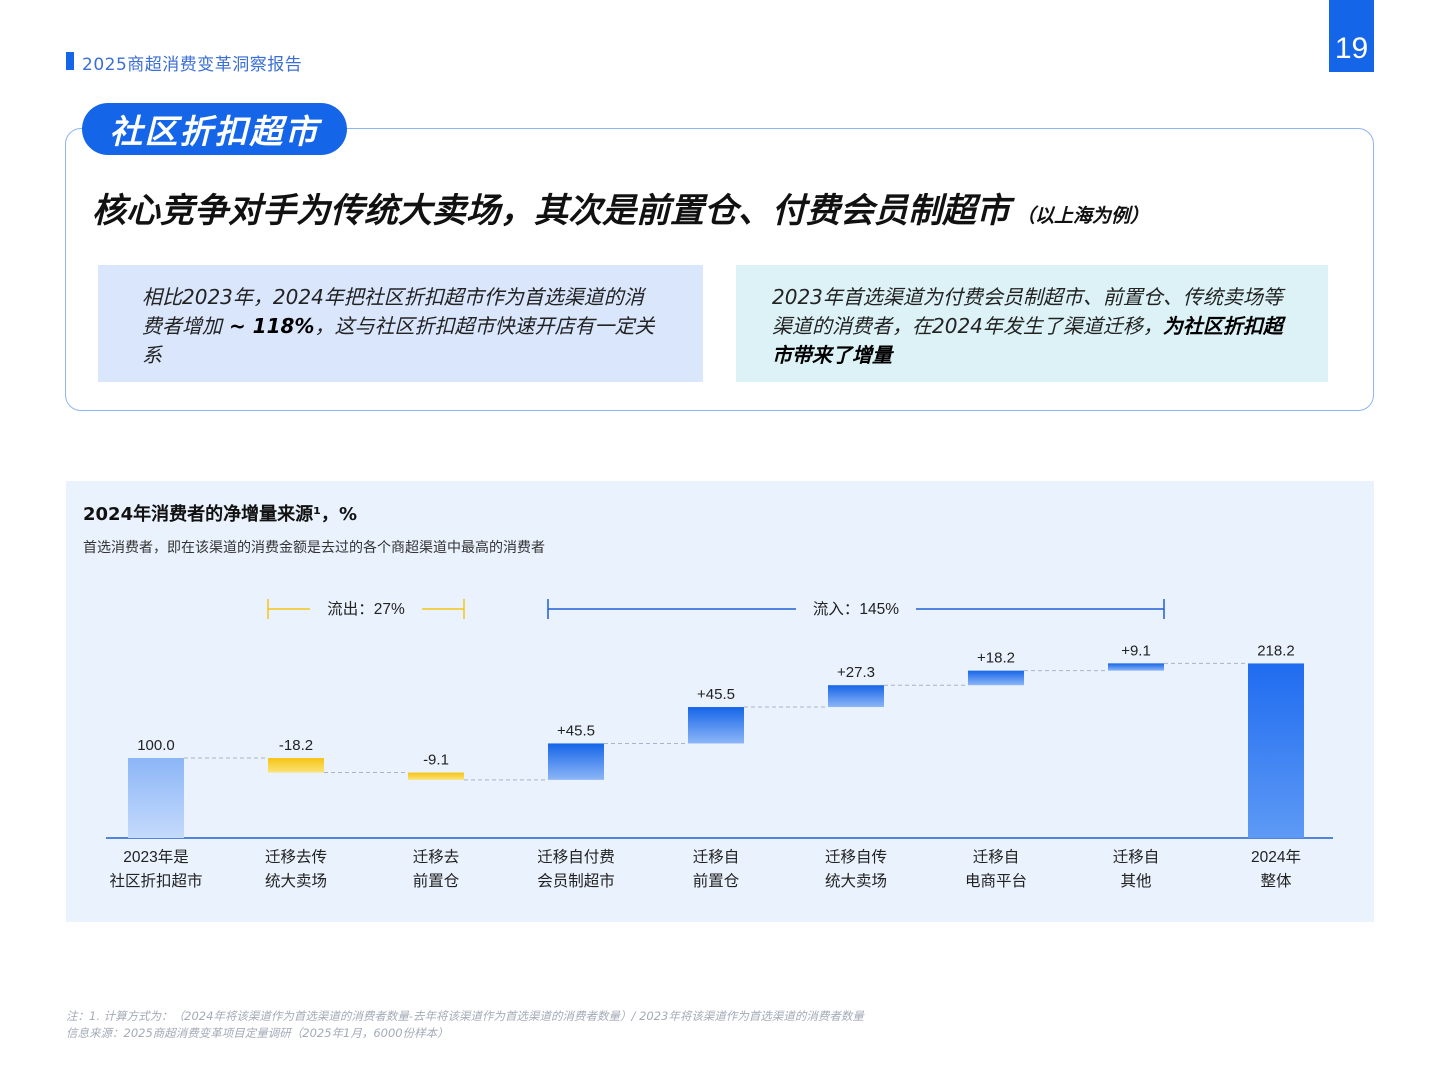 The height and width of the screenshot is (1080, 1440). I want to click on data-label: -9.1, so click(436, 760).